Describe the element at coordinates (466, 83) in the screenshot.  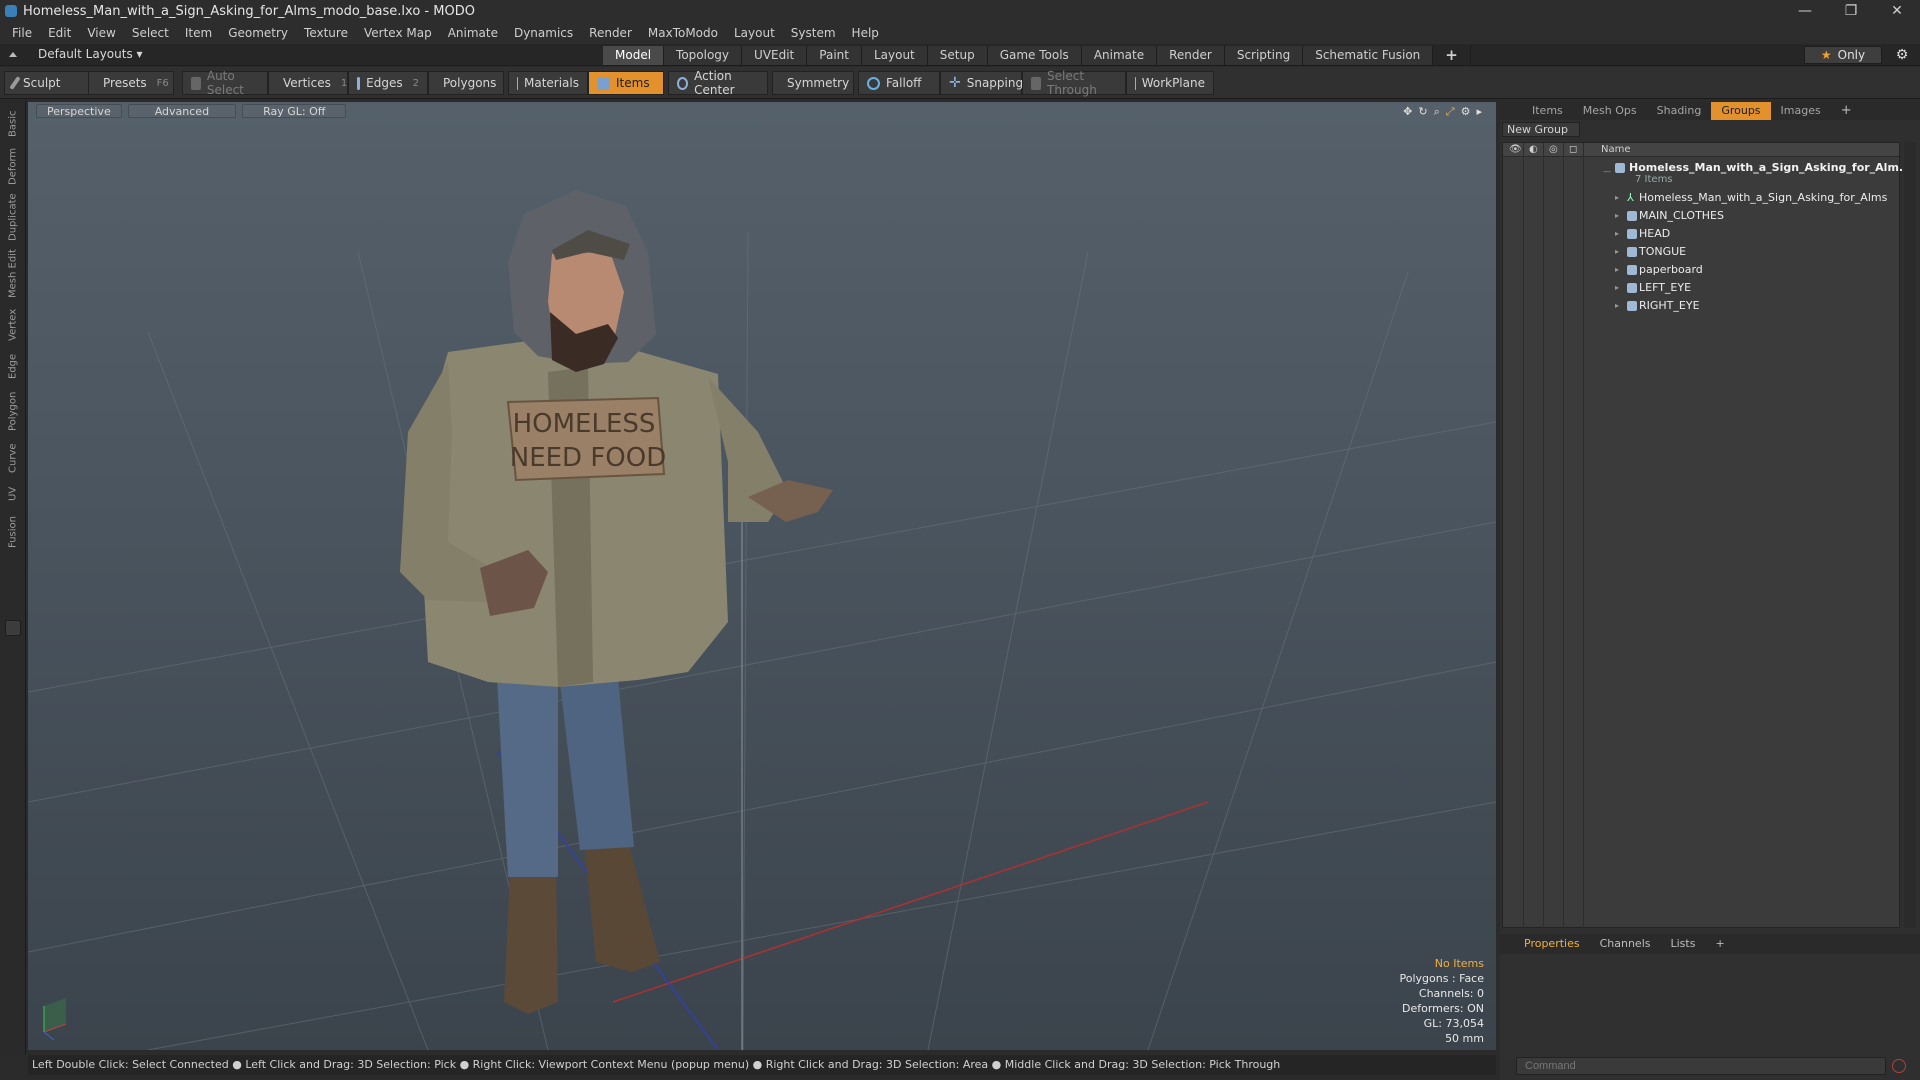
I see `polygons-button: Polygons` at that location.